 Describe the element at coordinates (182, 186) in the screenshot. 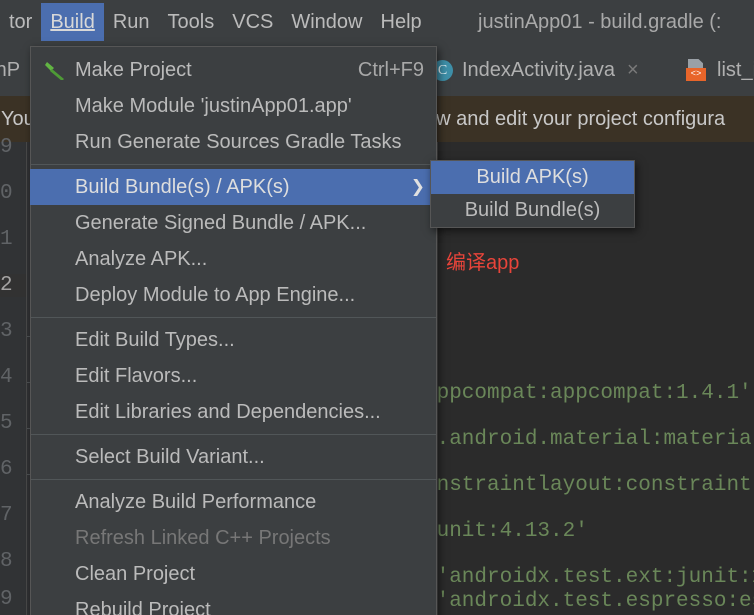

I see `menu-item-label: Build Bundle(s) / APK(s)` at that location.